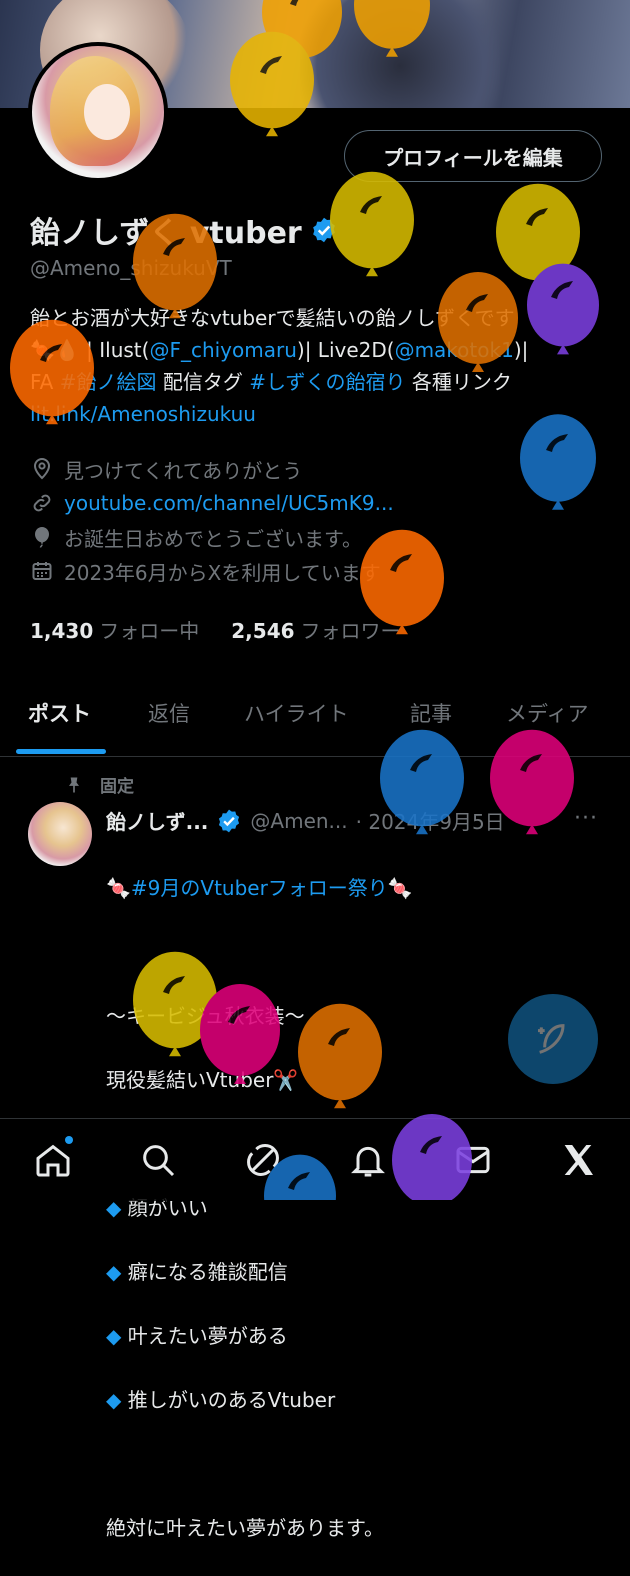 The image size is (630, 1576). I want to click on location-row: 見つけてくれてありがとう, so click(212, 469).